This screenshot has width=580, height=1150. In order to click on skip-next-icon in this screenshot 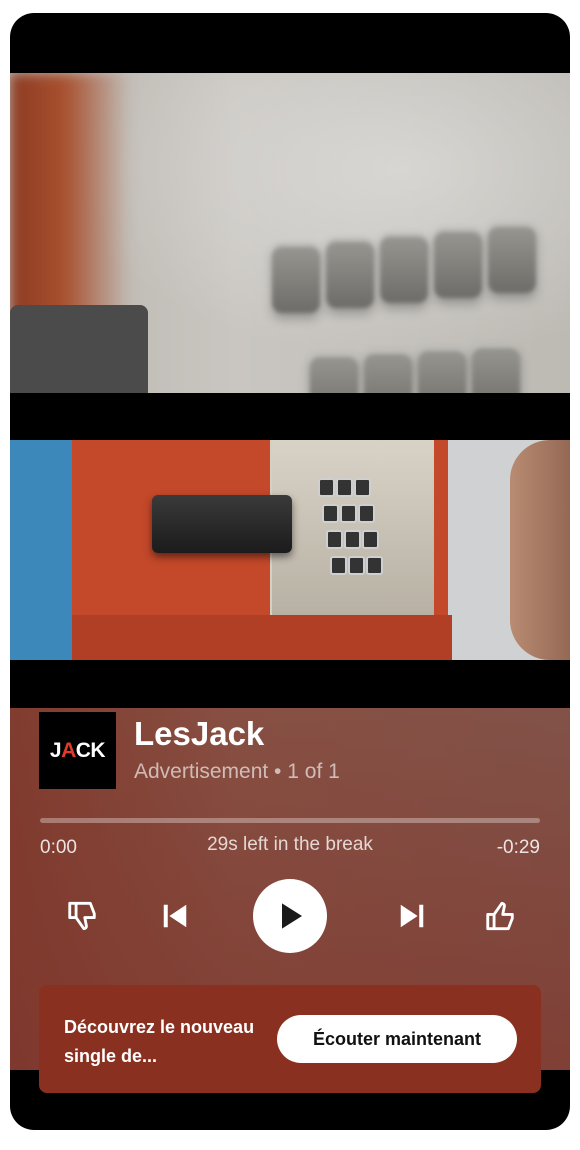, I will do `click(412, 916)`.